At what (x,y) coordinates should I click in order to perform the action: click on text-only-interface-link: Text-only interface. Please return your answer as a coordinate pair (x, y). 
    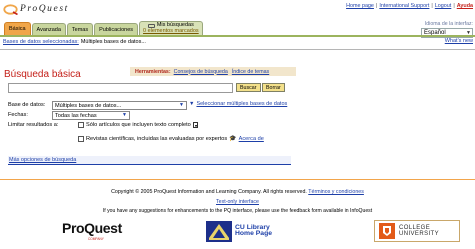
    Looking at the image, I should click on (237, 202).